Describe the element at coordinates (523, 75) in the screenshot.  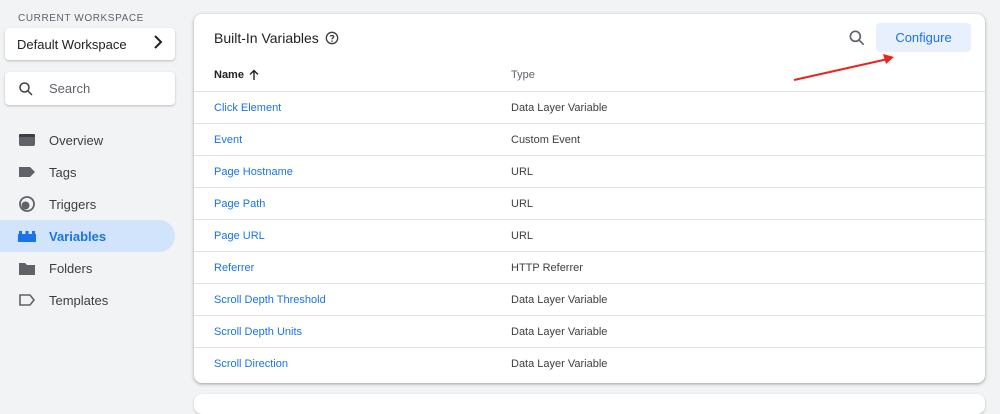
I see `column-header-type: Type` at that location.